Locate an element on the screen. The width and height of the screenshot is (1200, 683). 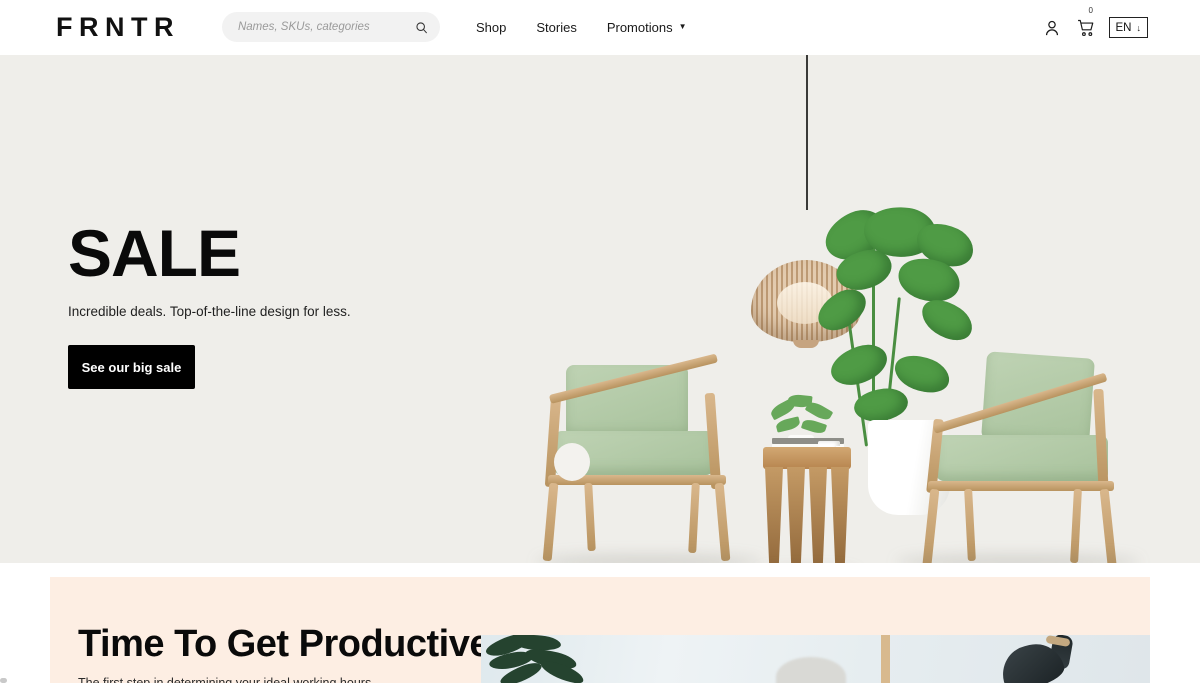
search-bar is located at coordinates (330, 27).